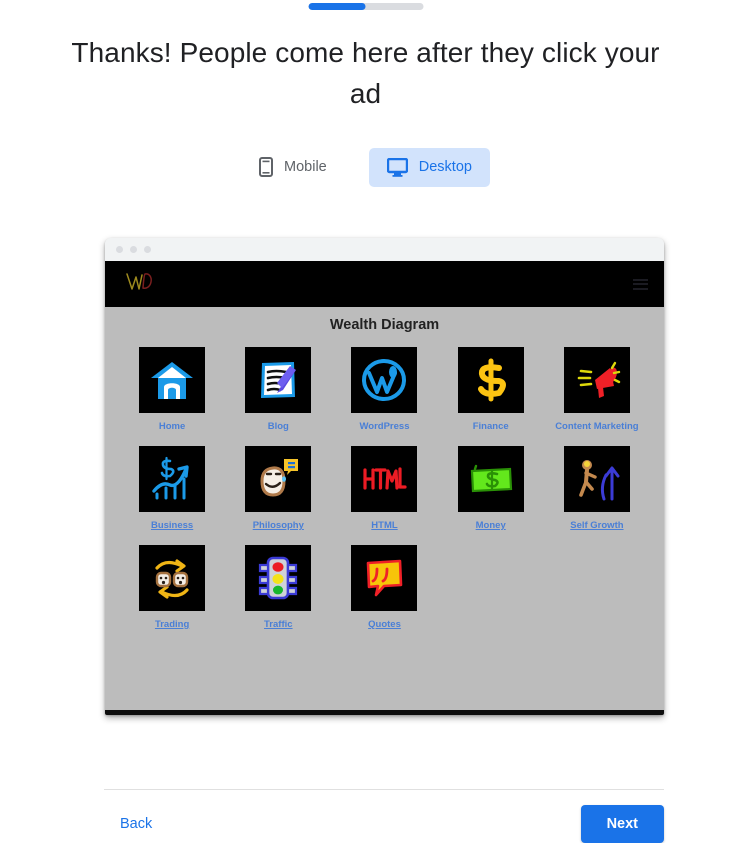 The image size is (731, 843). I want to click on category-link: HTML, so click(384, 525).